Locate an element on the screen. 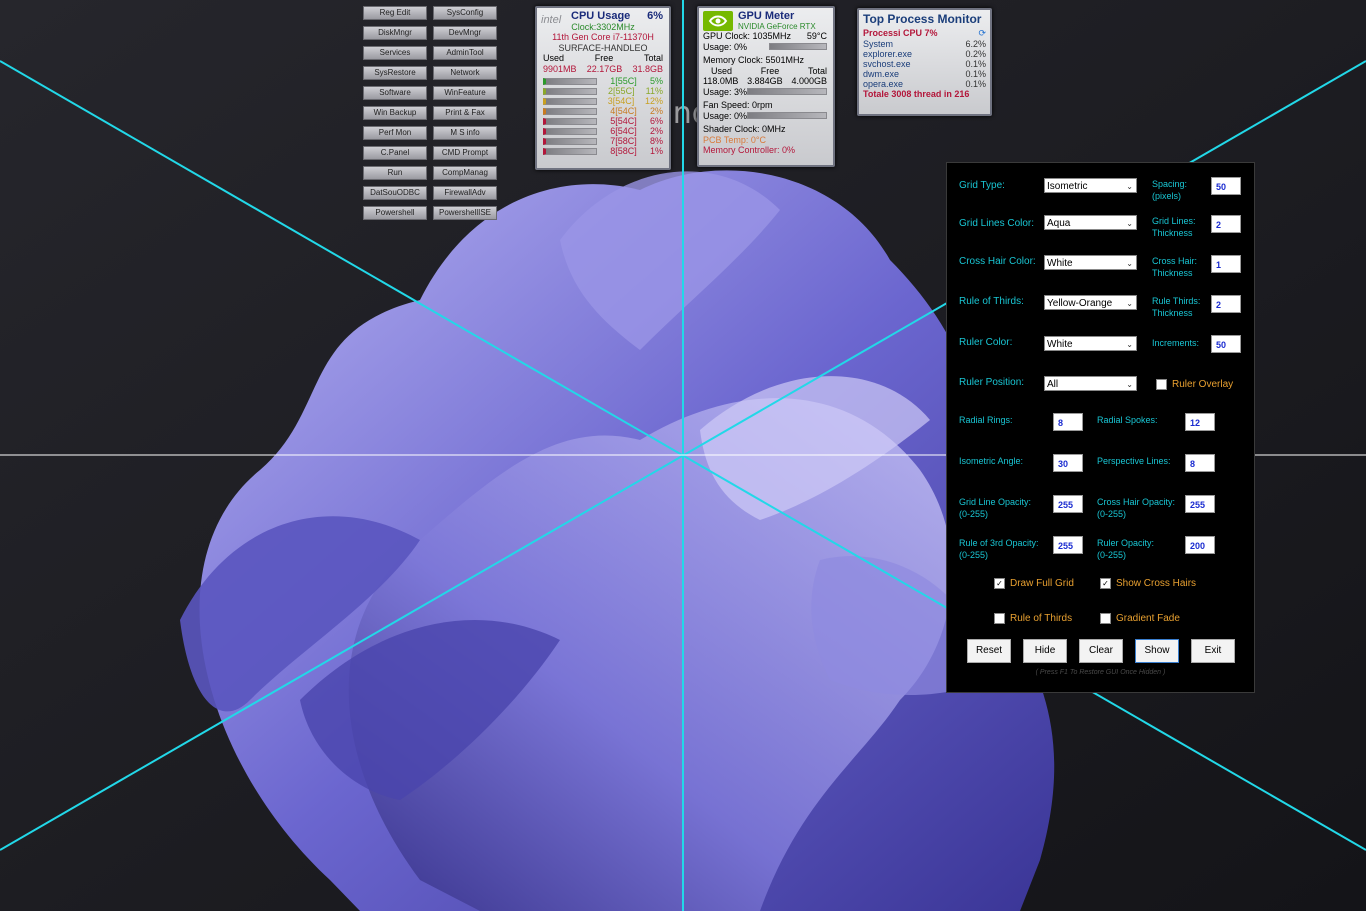 The image size is (1366, 911). cpu-host: SURFACE-HANDLEO is located at coordinates (603, 47).